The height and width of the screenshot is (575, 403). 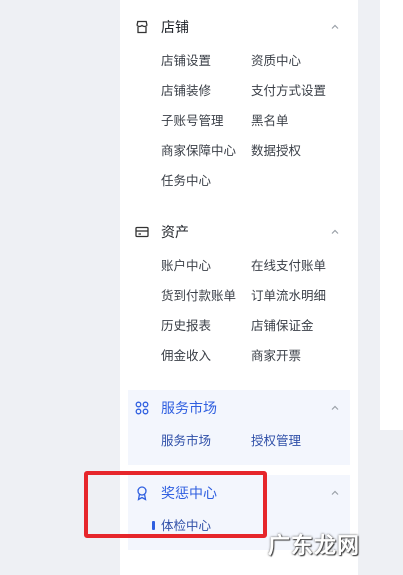 I want to click on apps-icon, so click(x=142, y=408).